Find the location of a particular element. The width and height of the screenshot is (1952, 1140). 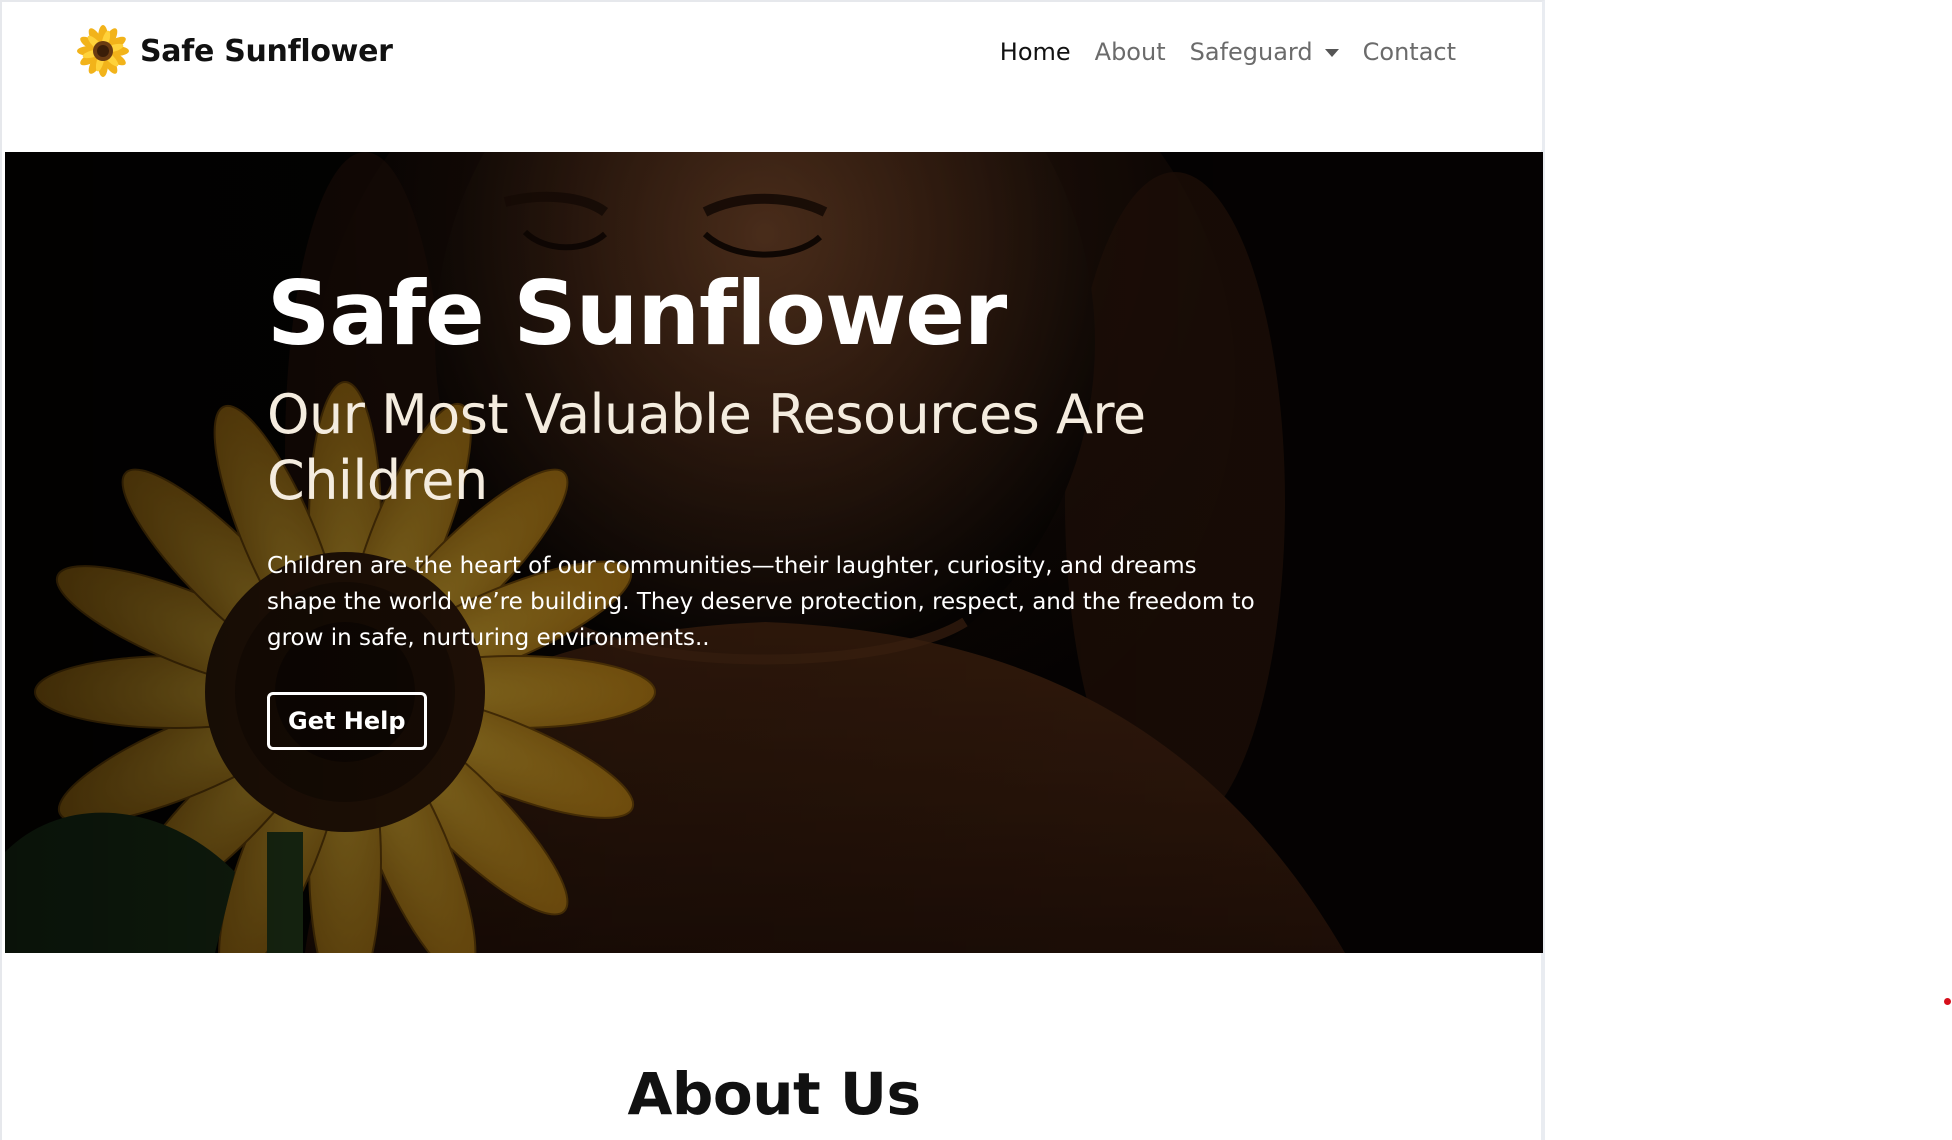

nav-home: Home is located at coordinates (1035, 52).